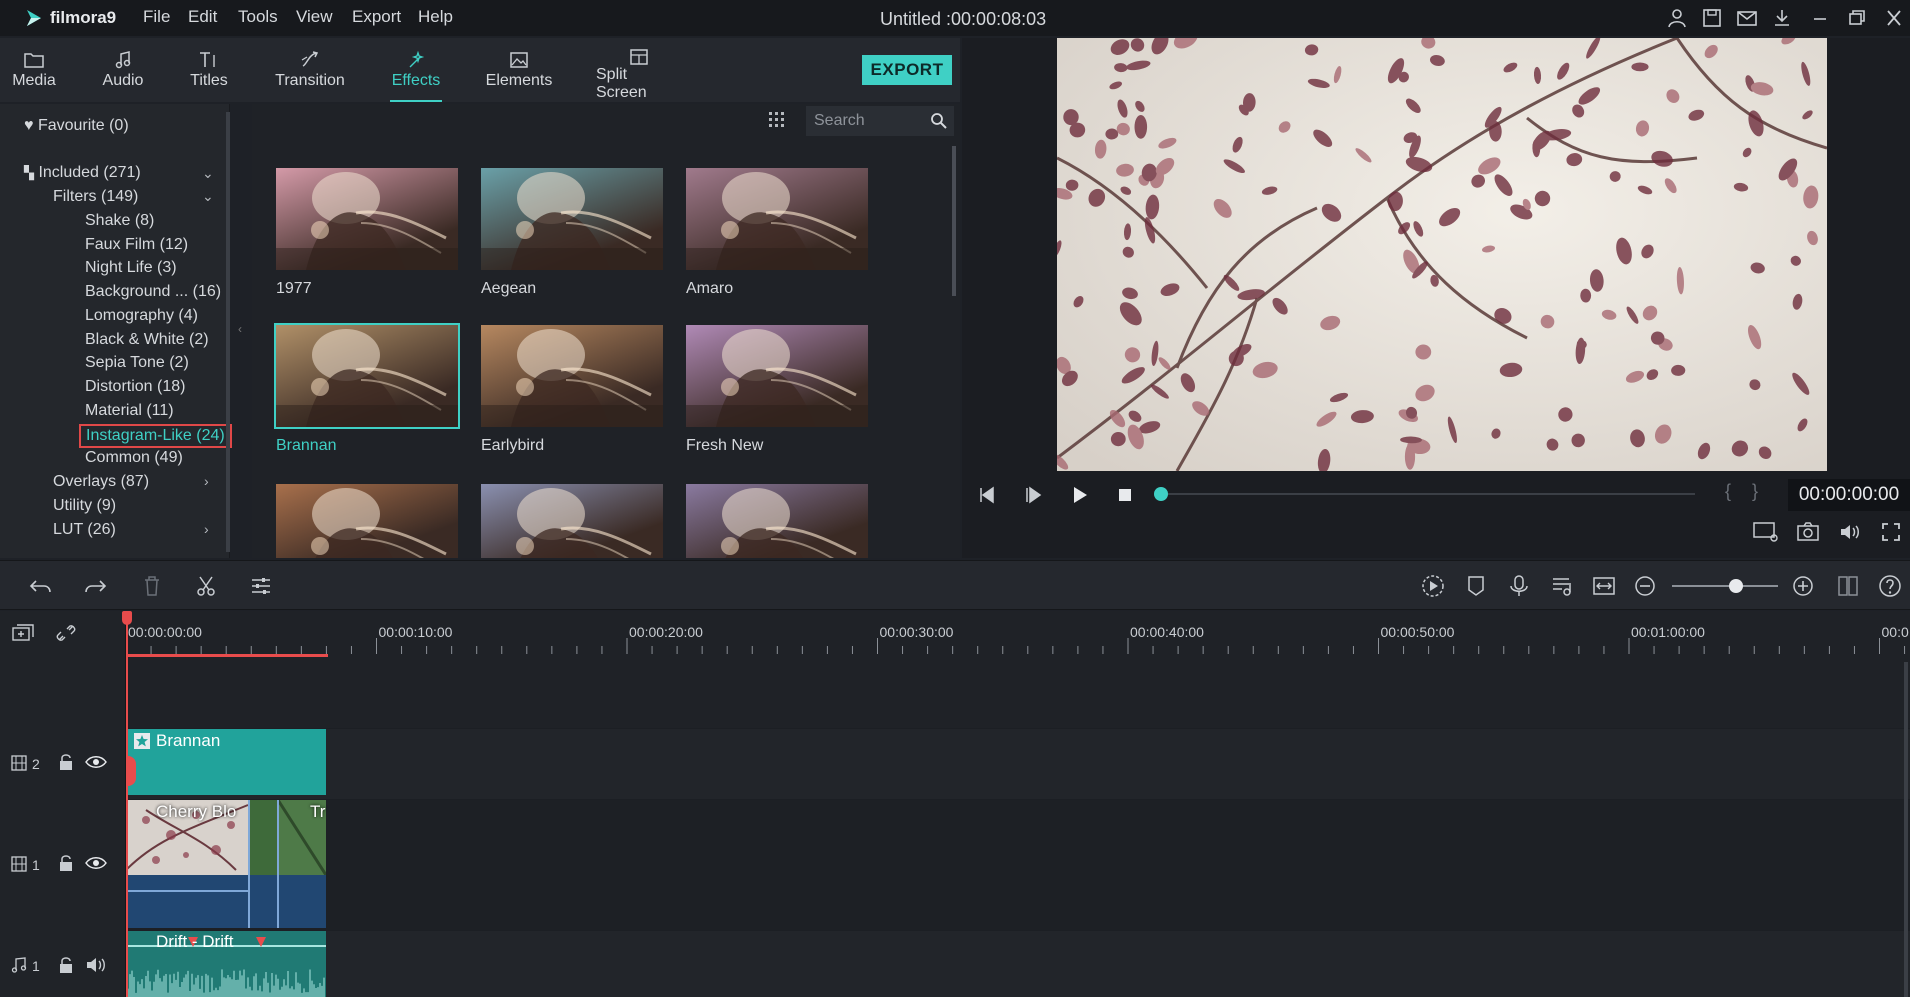 This screenshot has height=997, width=1910. What do you see at coordinates (1519, 586) in the screenshot?
I see `microphone-icon` at bounding box center [1519, 586].